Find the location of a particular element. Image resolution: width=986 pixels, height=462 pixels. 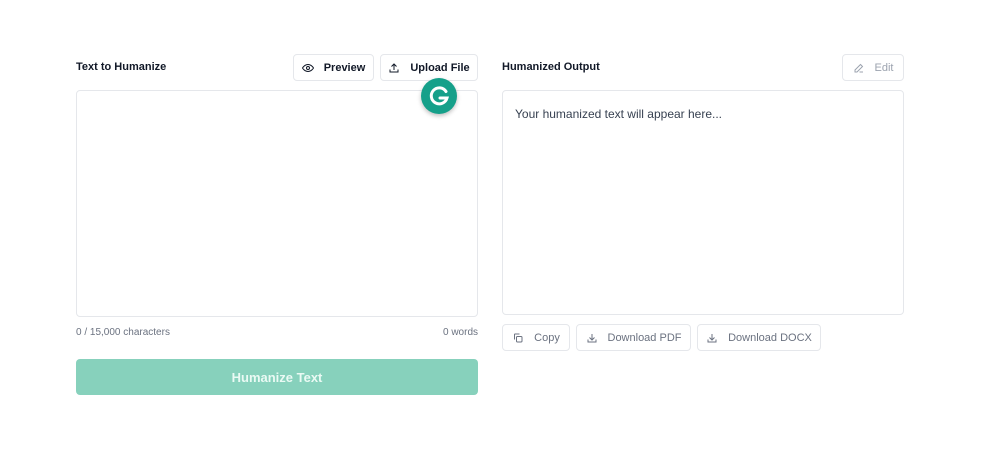

download-docx-button: Download DOCX is located at coordinates (759, 337).